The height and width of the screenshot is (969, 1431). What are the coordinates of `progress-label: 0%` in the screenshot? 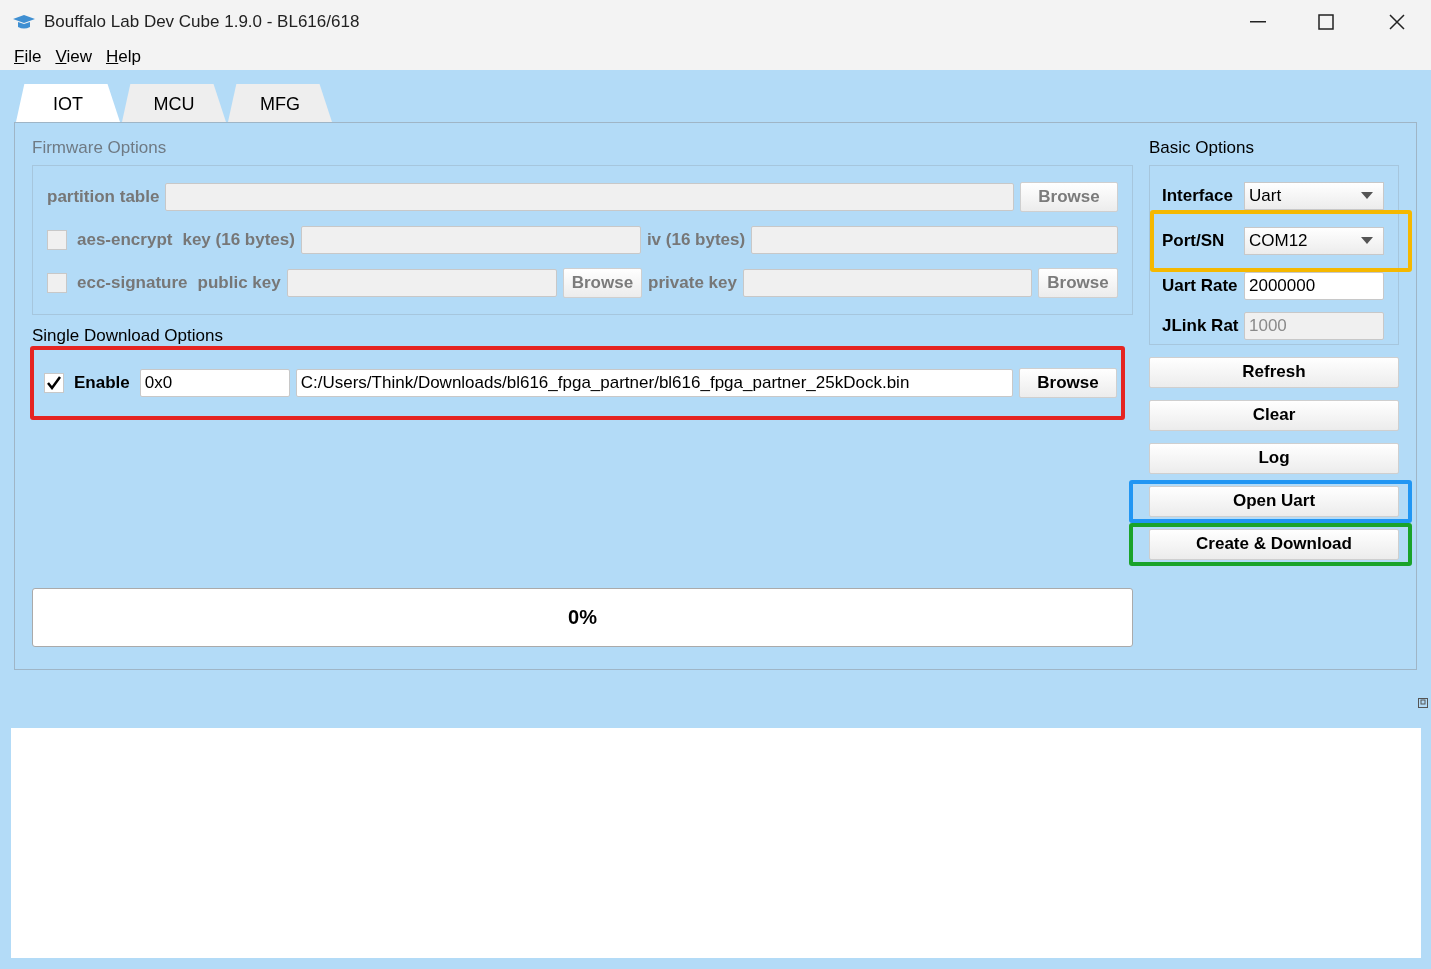 It's located at (582, 617).